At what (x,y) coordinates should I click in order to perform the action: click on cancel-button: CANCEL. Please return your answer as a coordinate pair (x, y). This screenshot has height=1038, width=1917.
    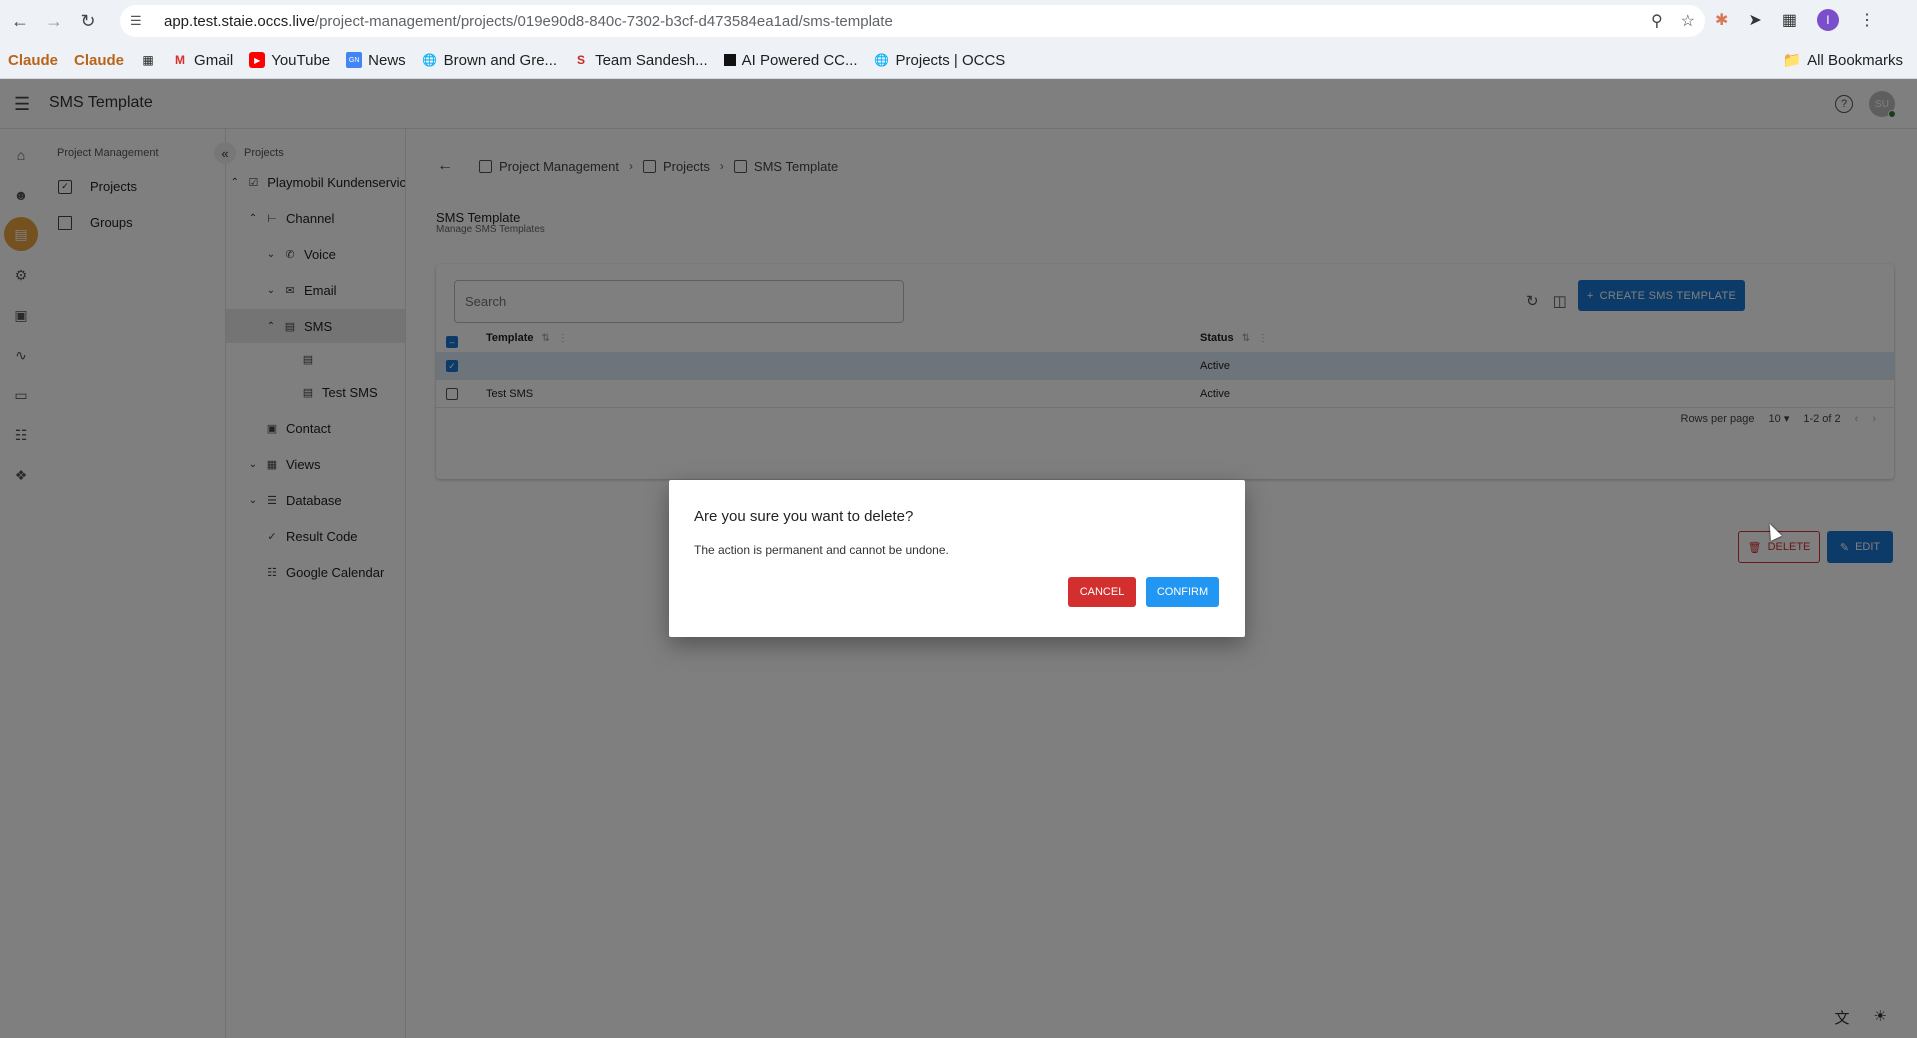
    Looking at the image, I should click on (1102, 592).